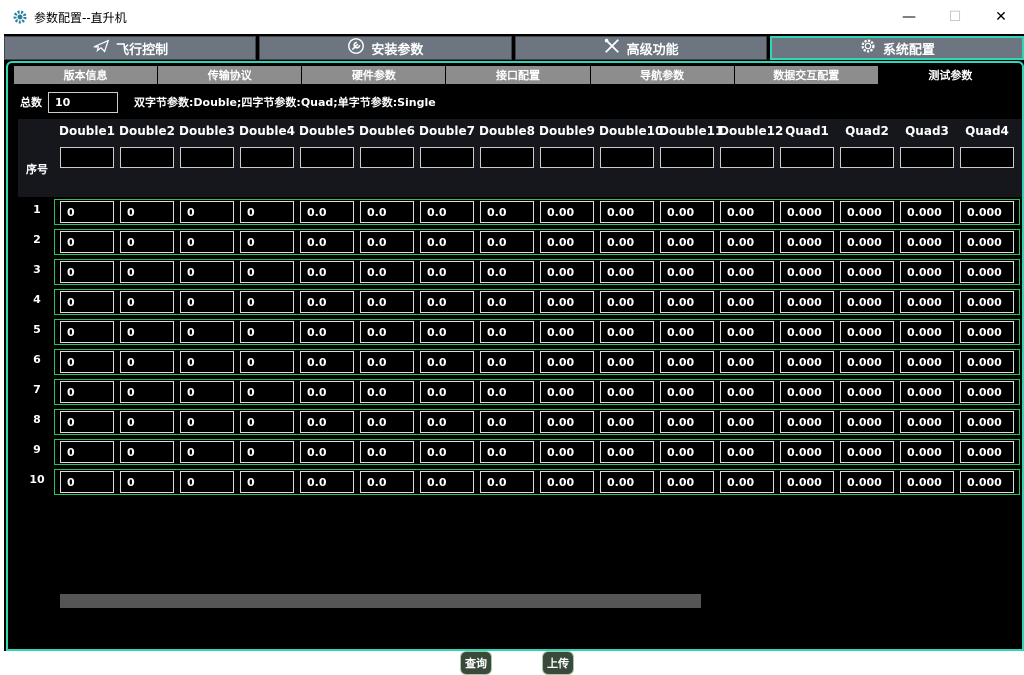  I want to click on total-input: 10, so click(83, 102).